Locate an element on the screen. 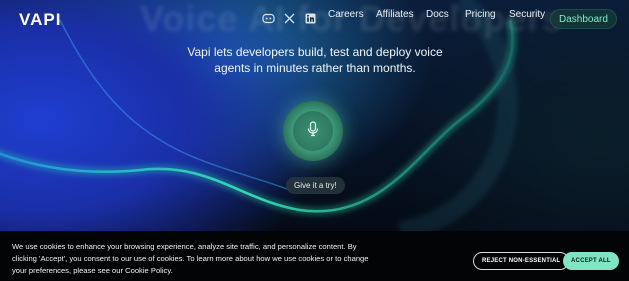 This screenshot has width=629, height=281. vapi-logo: VAPI is located at coordinates (40, 20).